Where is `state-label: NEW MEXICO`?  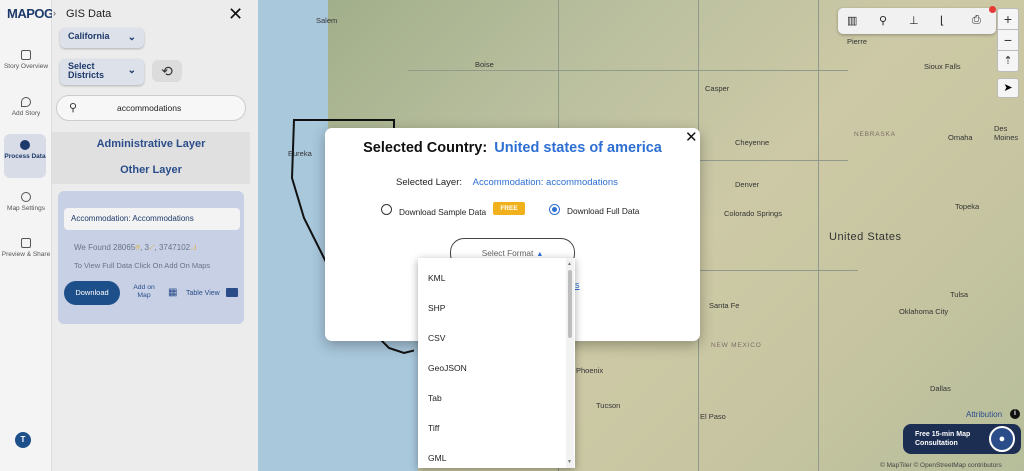
state-label: NEW MEXICO is located at coordinates (736, 345).